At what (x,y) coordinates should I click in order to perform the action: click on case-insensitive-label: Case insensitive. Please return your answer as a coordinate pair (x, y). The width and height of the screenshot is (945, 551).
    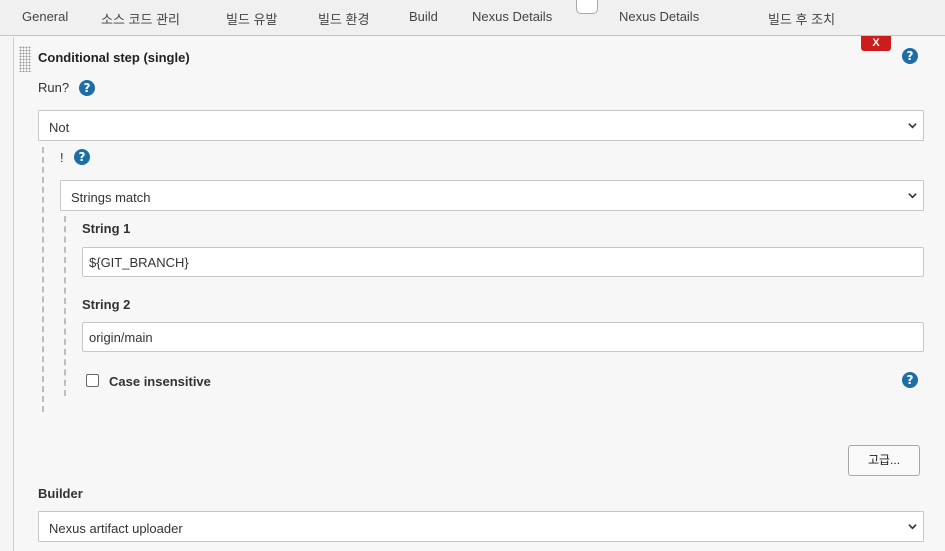
    Looking at the image, I should click on (160, 381).